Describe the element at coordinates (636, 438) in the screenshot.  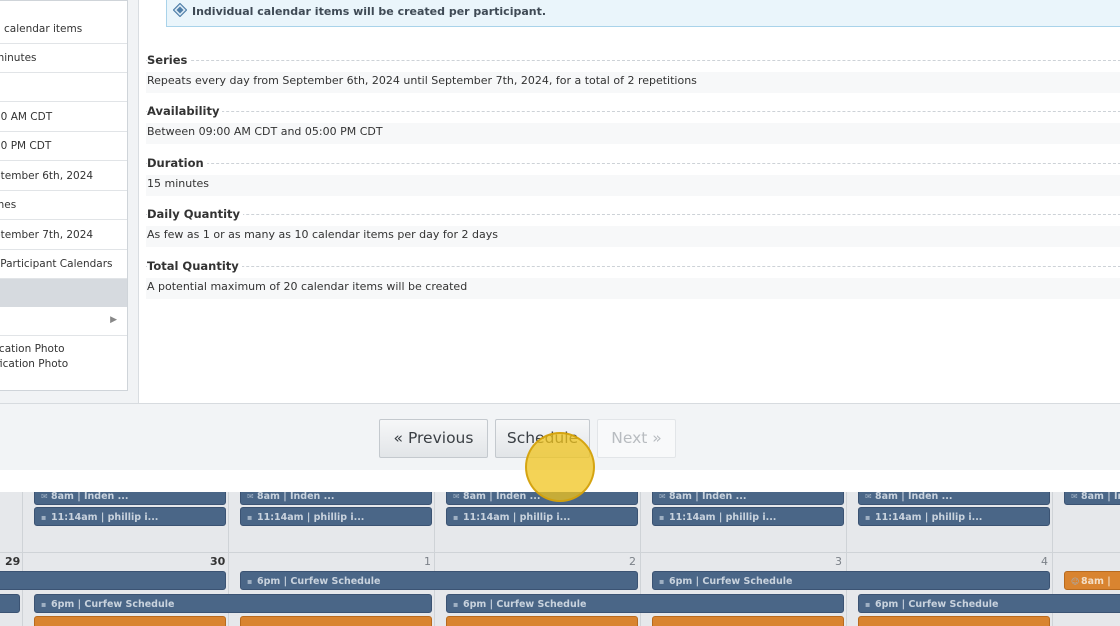
I see `next-button: Next »` at that location.